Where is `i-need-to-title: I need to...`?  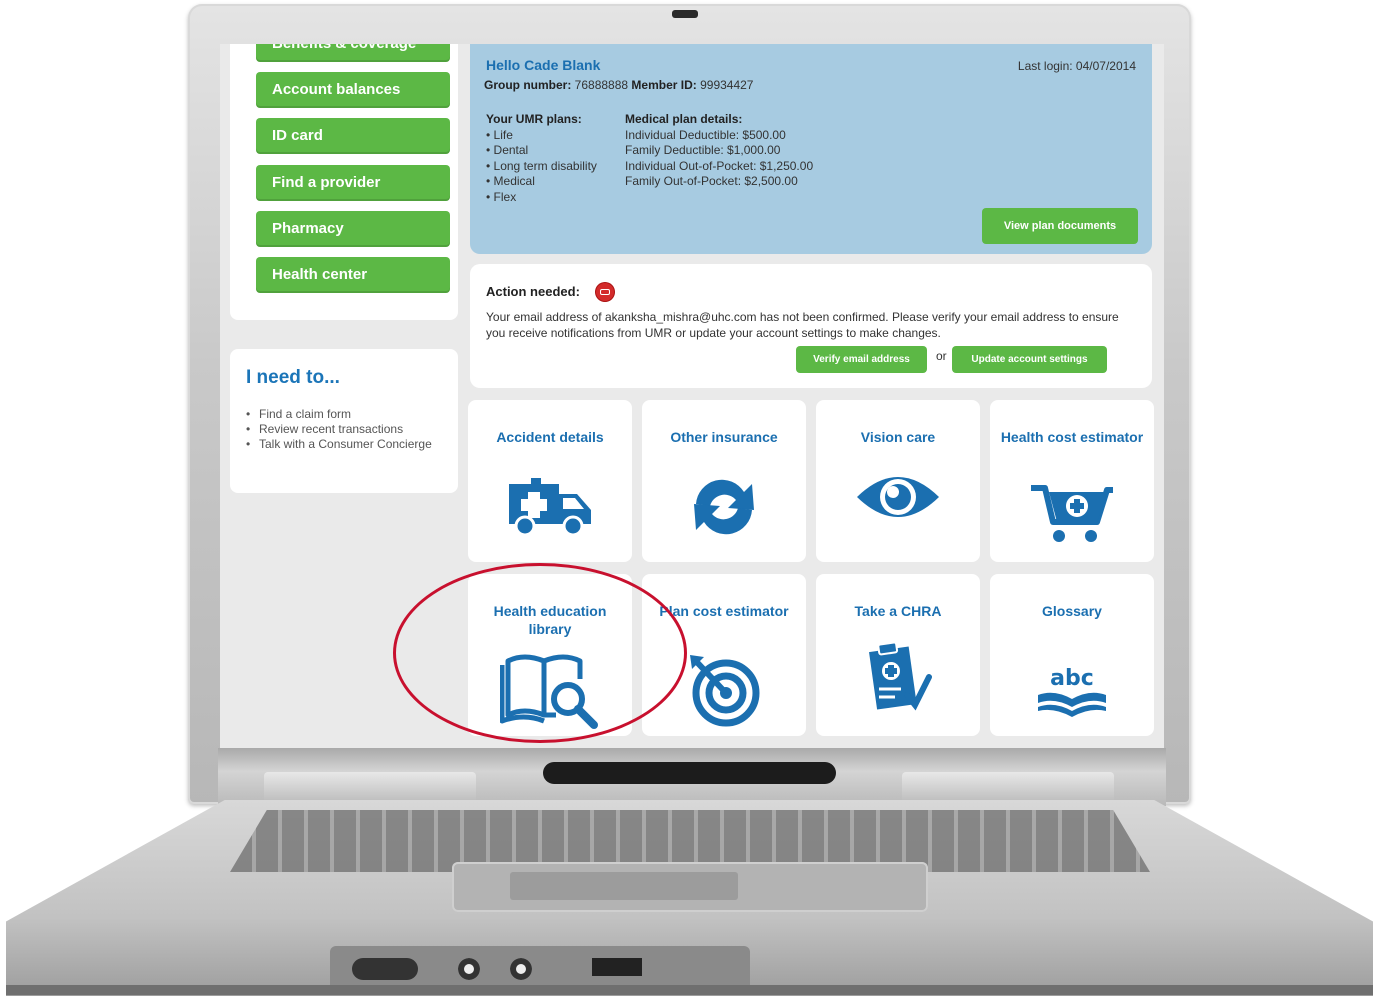
i-need-to-title: I need to... is located at coordinates (293, 377).